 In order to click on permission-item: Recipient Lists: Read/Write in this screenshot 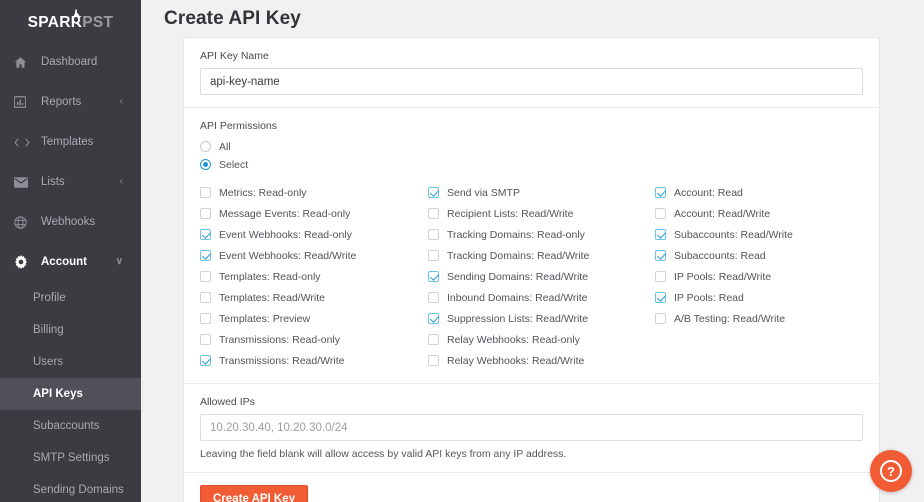, I will do `click(541, 213)`.